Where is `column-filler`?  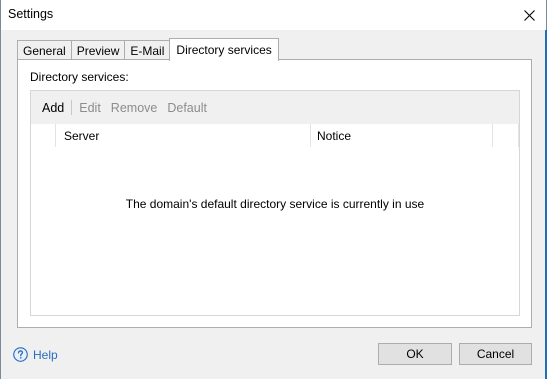
column-filler is located at coordinates (506, 135).